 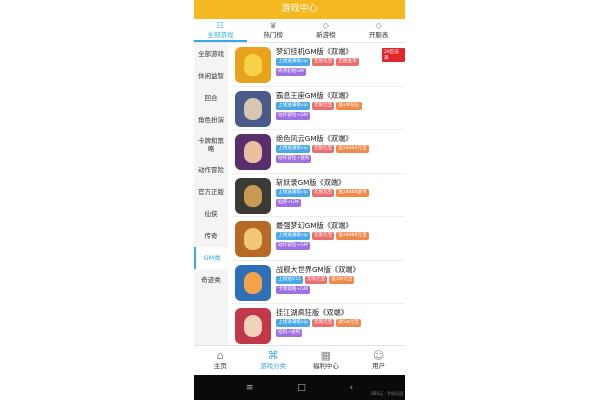 What do you see at coordinates (352, 192) in the screenshot?
I see `feature-tag: 送28888金币` at bounding box center [352, 192].